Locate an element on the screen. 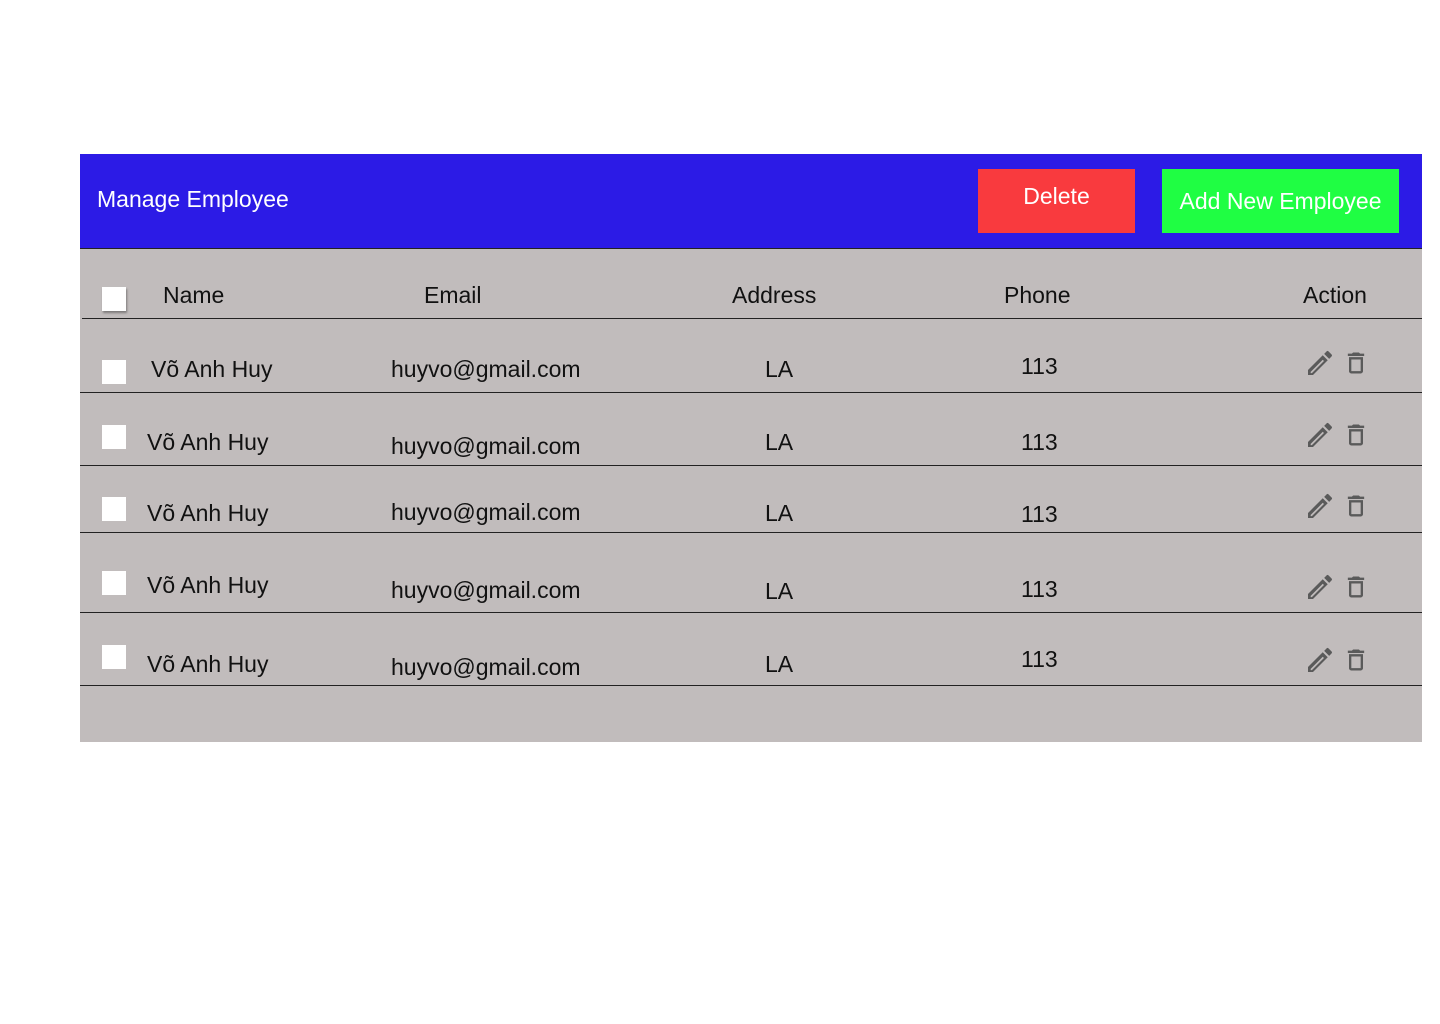 This screenshot has width=1440, height=1024. column-header-phone: Phone is located at coordinates (1037, 295).